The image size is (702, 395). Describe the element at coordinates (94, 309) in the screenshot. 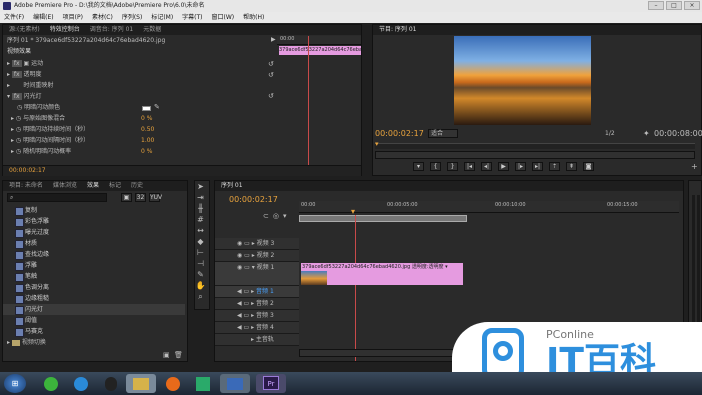

I see `list-item-selected: 闪光灯` at that location.